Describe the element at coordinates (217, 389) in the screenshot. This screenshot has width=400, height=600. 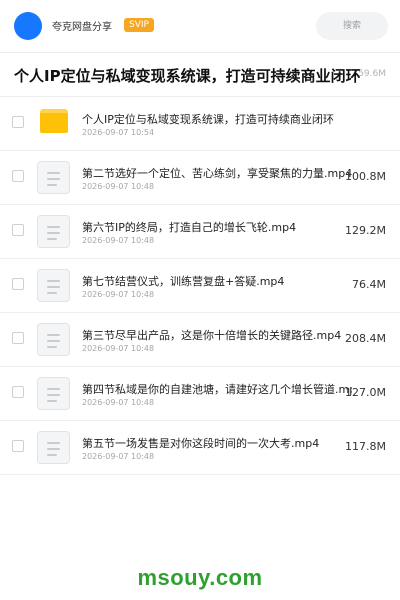
I see `file-name: 第四节私域是你的自建池塘，请建好这几个增长管道.mp4` at that location.